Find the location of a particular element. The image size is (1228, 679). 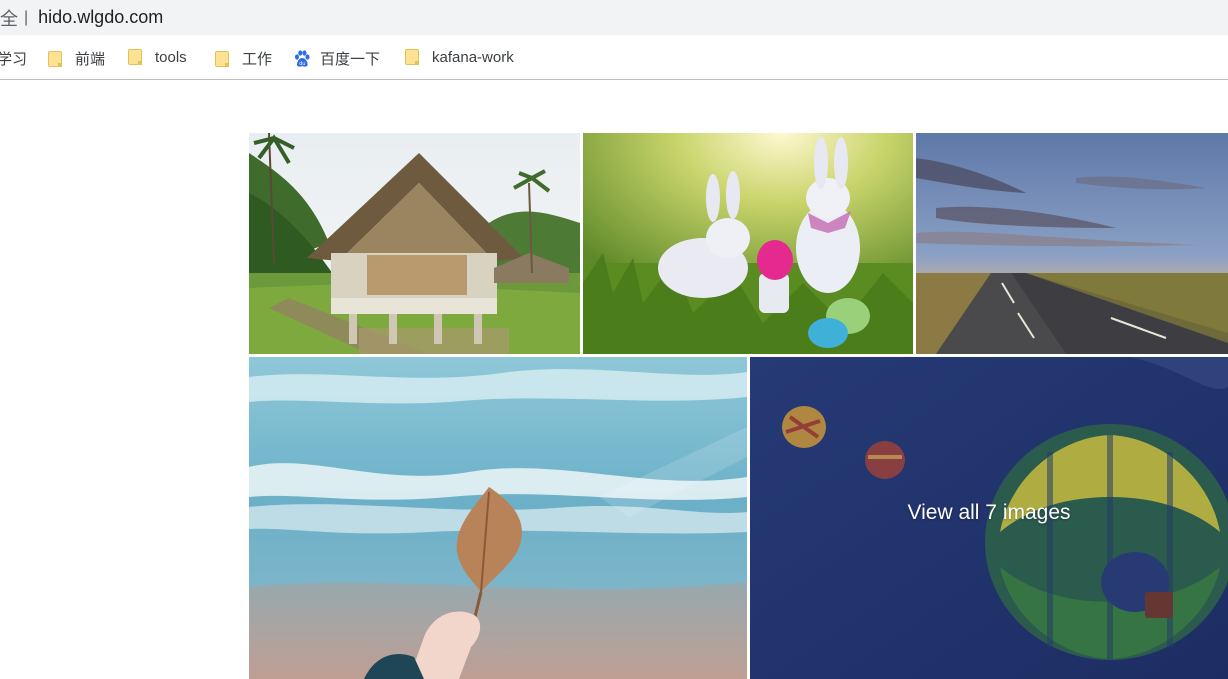

address-bar: 全 | hido.wlgdo.com is located at coordinates (614, 17).